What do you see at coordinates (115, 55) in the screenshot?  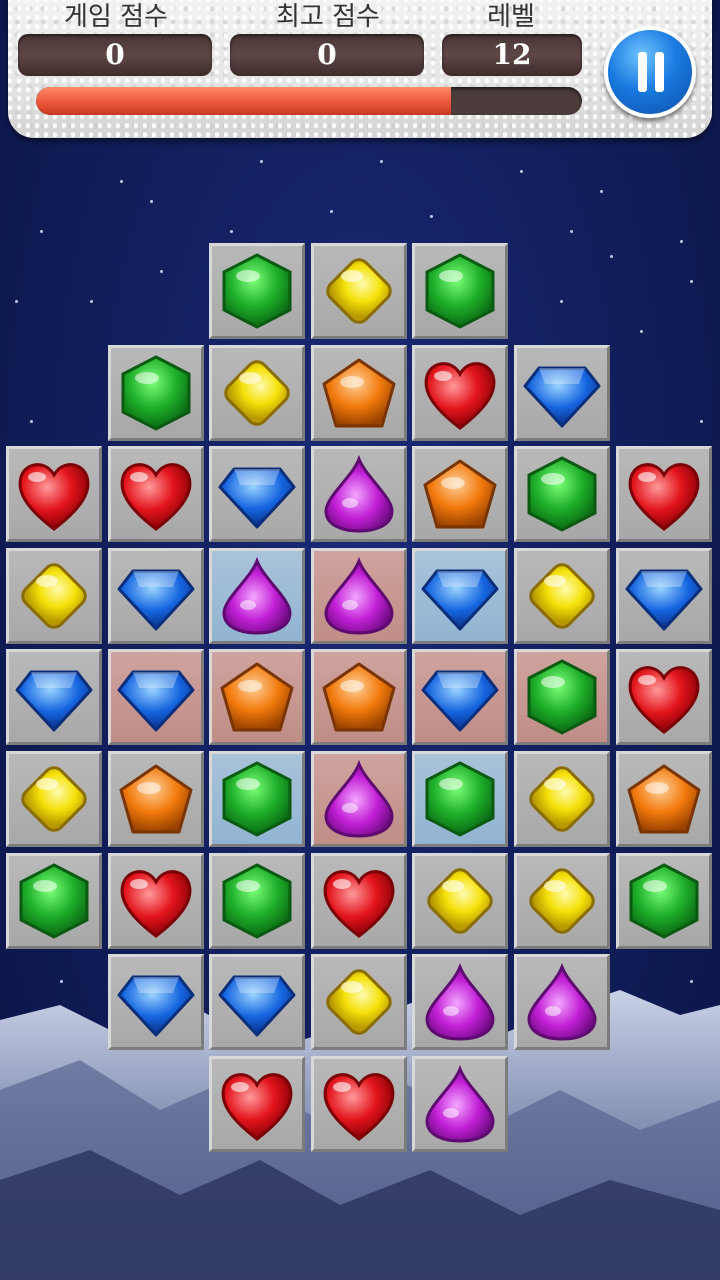 I see `game-score-value: 0` at bounding box center [115, 55].